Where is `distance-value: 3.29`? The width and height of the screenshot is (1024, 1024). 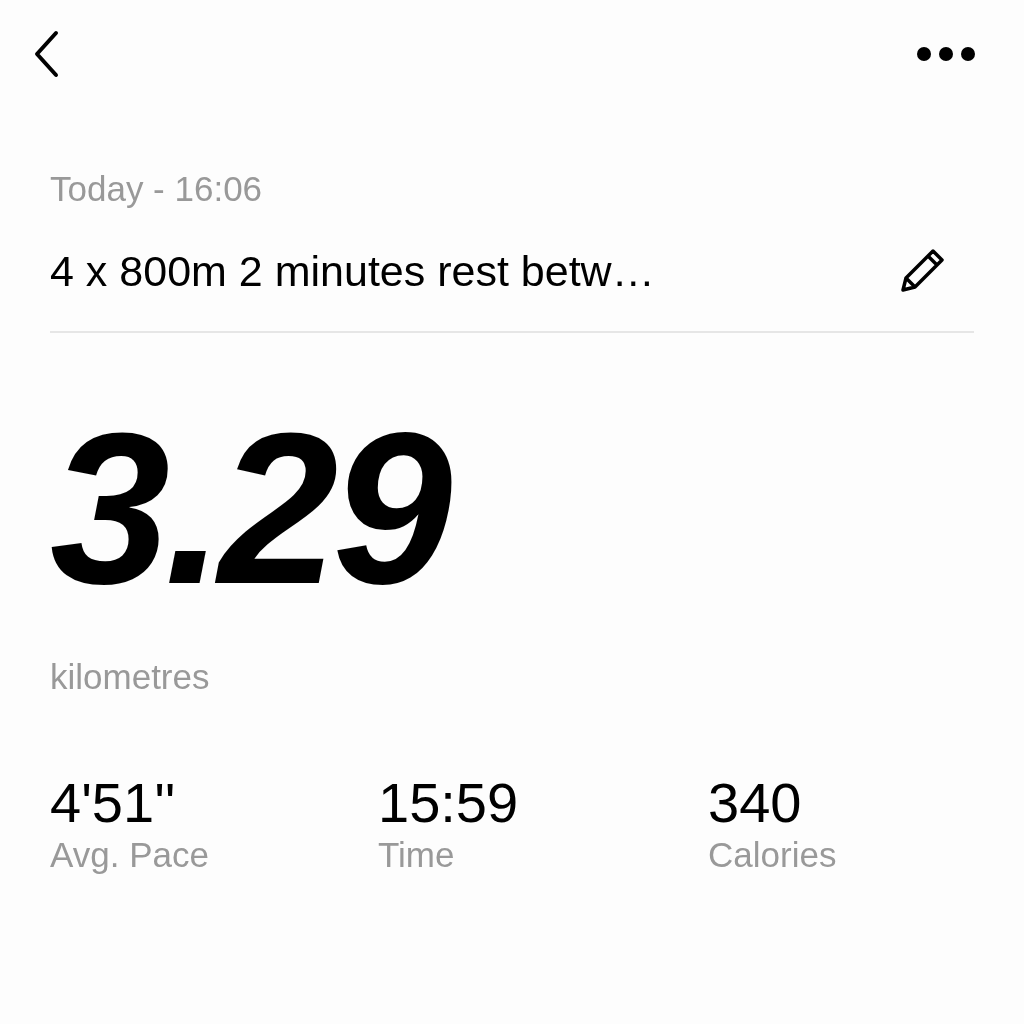
distance-value: 3.29 is located at coordinates (248, 508).